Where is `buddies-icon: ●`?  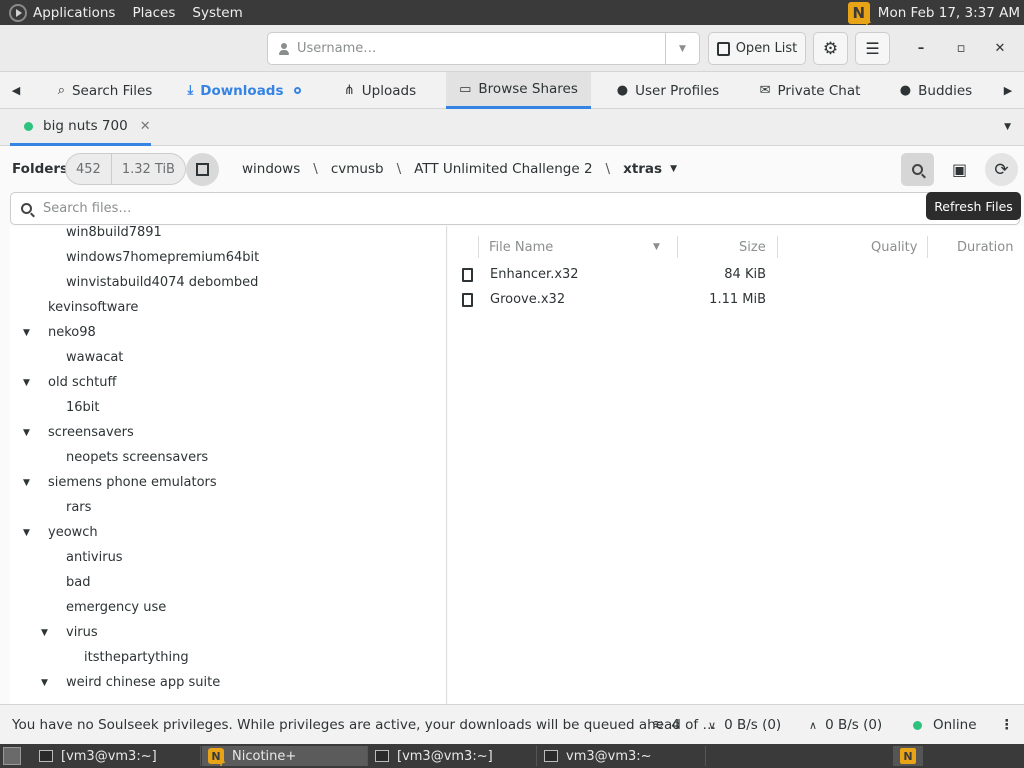 buddies-icon: ● is located at coordinates (905, 90).